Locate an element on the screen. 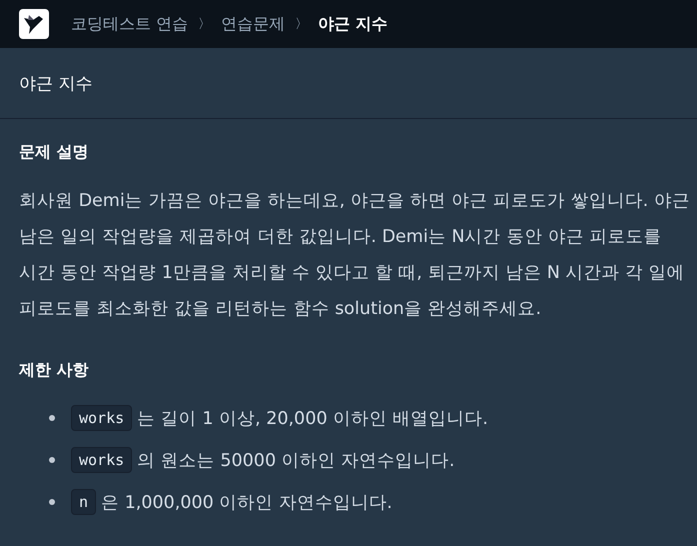 This screenshot has height=546, width=697. breadcrumb-link: 연습문제 is located at coordinates (253, 24).